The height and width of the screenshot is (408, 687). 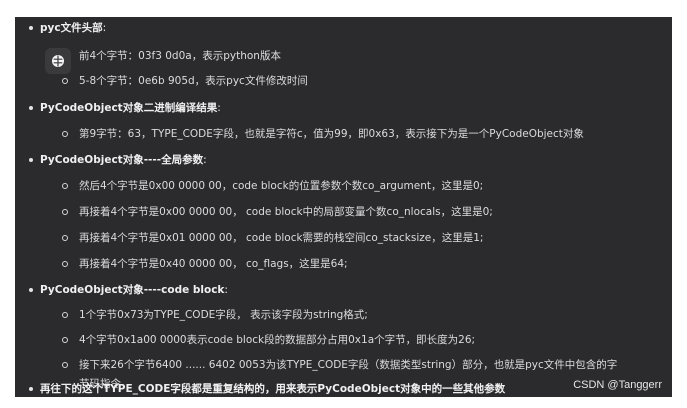 What do you see at coordinates (73, 28) in the screenshot?
I see `section-heading: pyc文件头部:` at bounding box center [73, 28].